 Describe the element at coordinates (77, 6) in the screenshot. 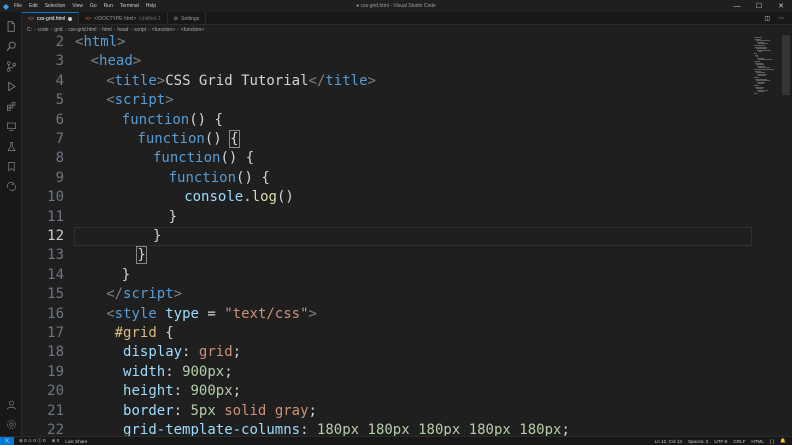

I see `menu-item-view: View` at that location.